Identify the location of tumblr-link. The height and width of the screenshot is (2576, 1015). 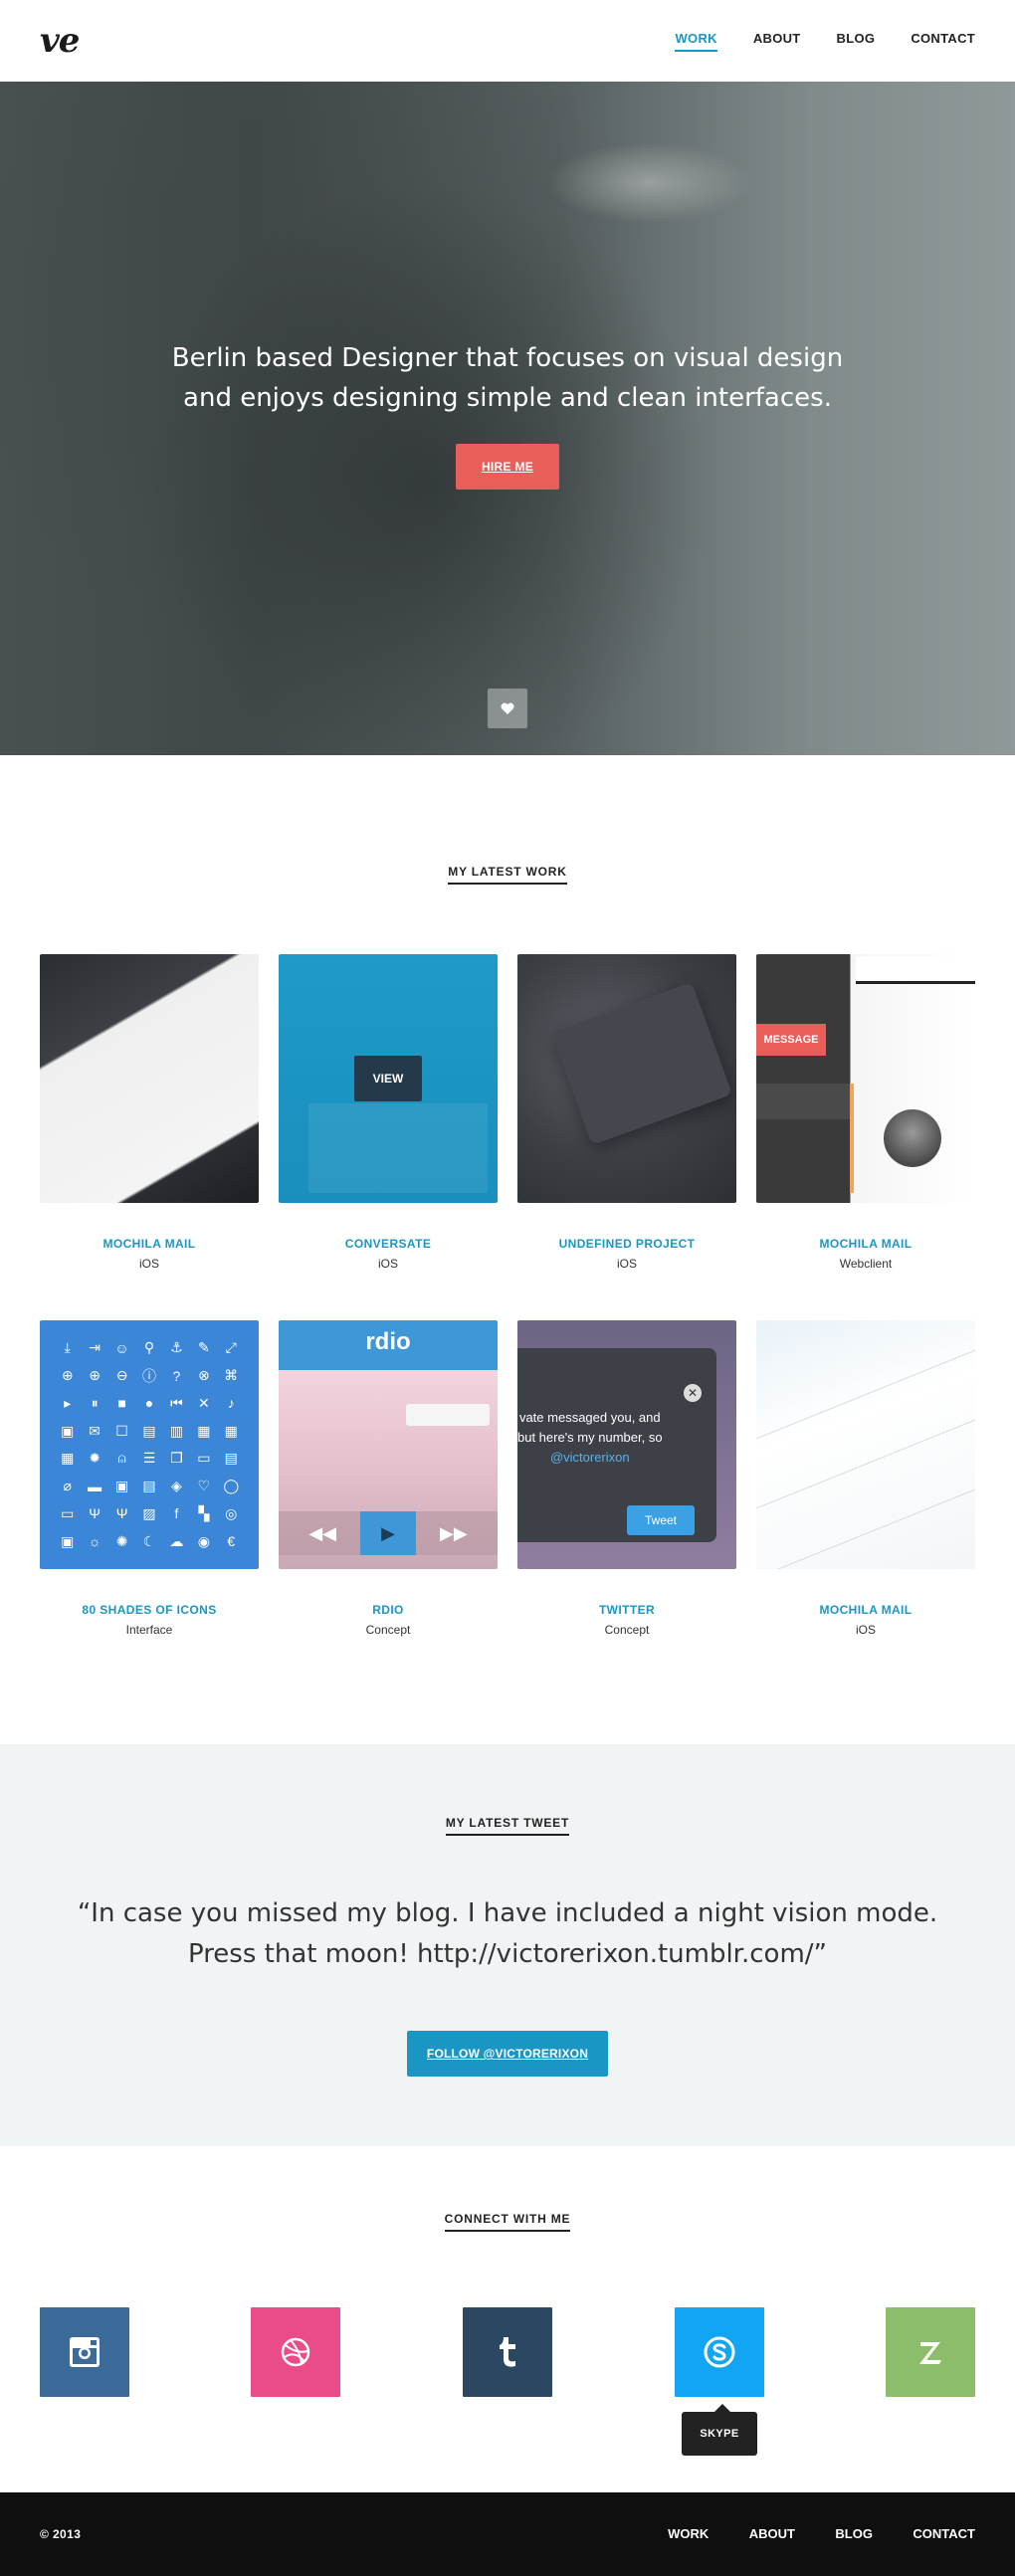
(508, 2352).